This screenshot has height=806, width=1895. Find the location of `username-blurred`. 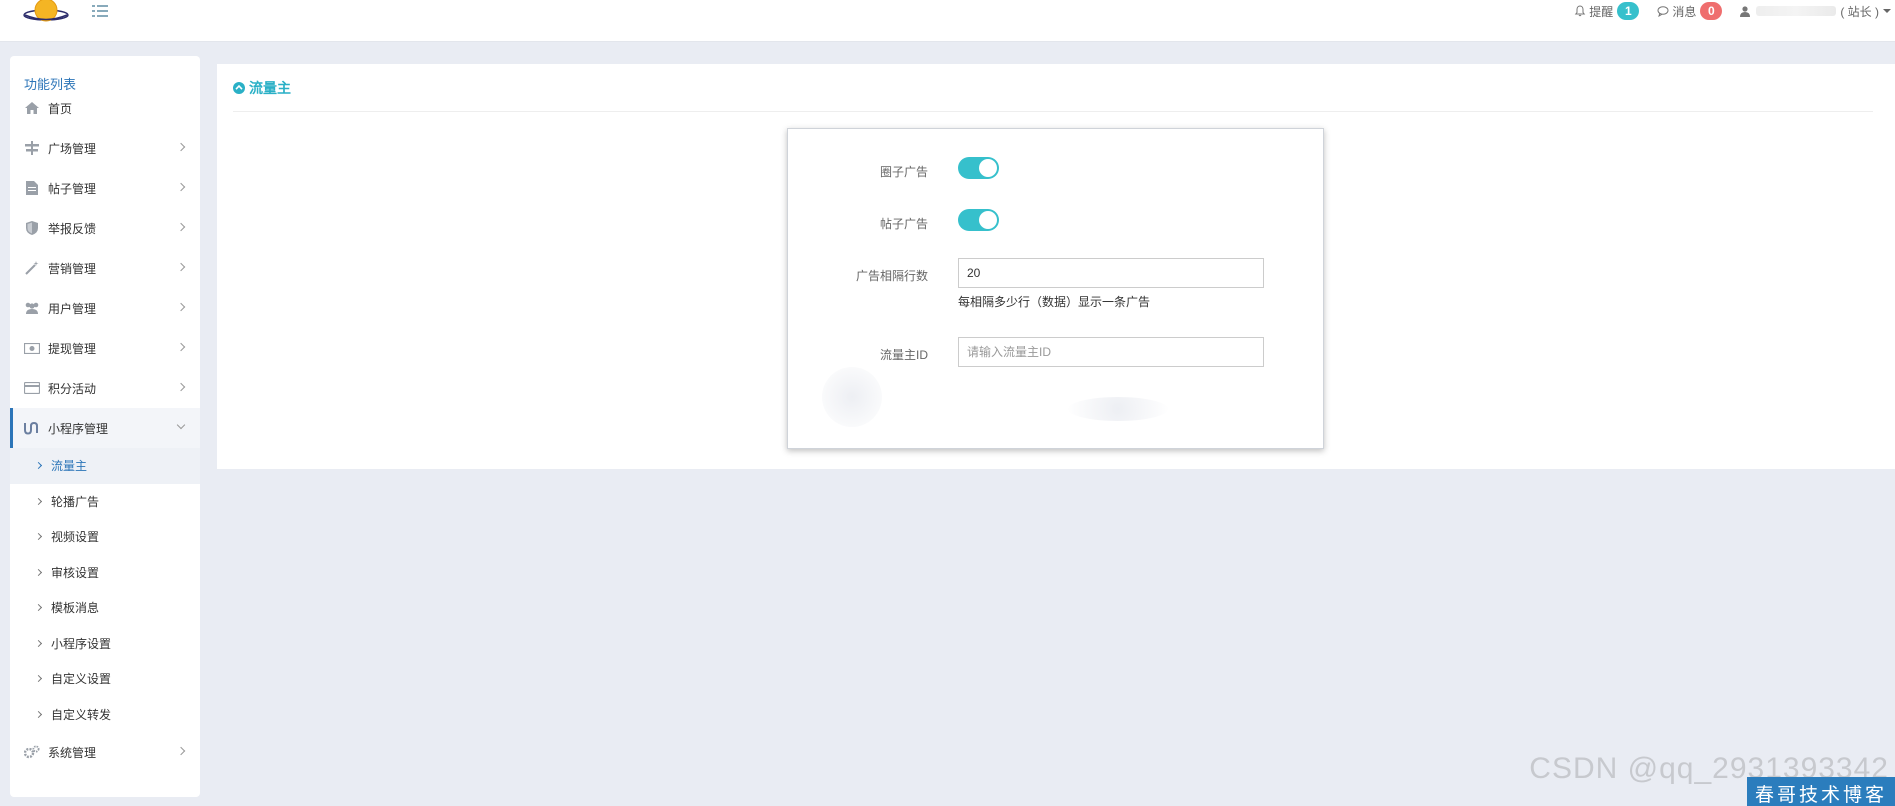

username-blurred is located at coordinates (1796, 11).